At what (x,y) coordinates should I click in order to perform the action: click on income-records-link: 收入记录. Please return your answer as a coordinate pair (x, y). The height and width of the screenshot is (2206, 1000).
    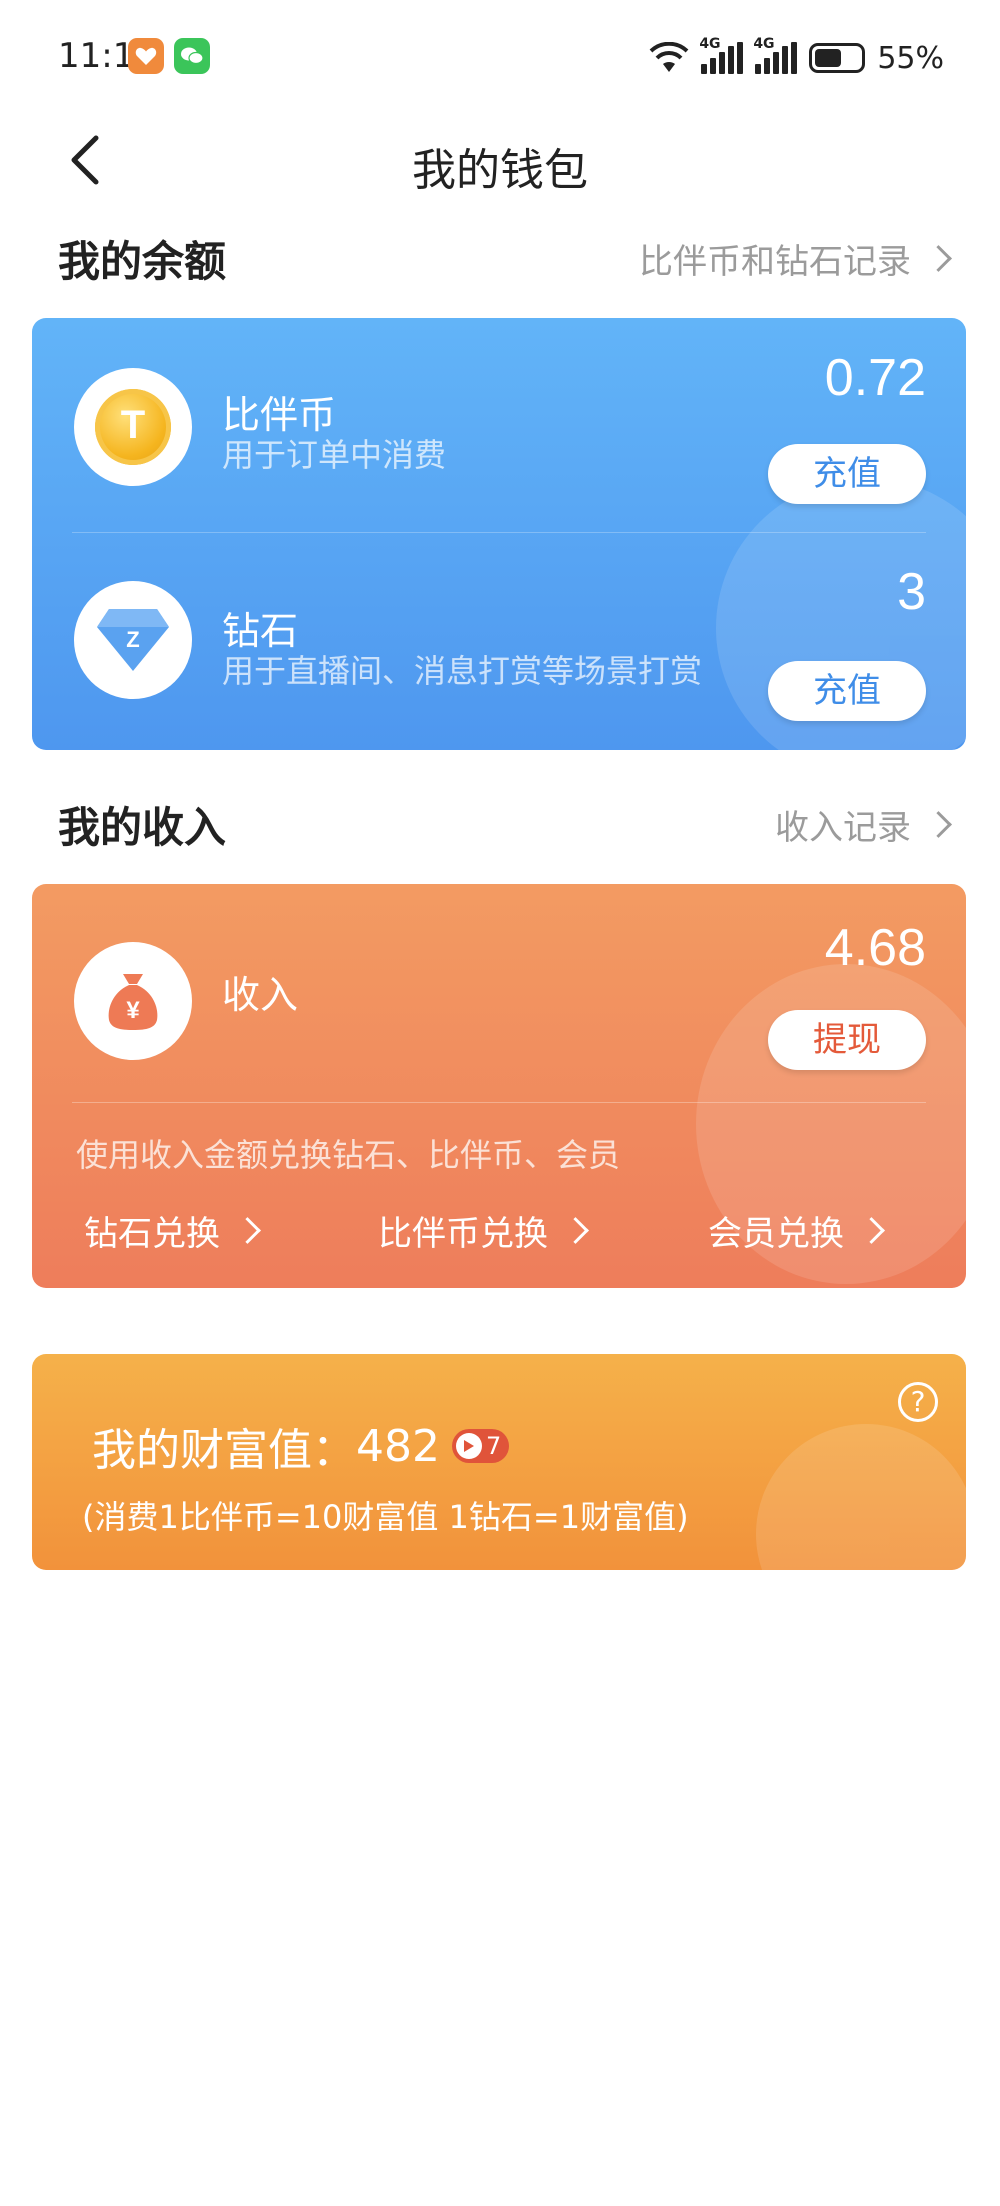
    Looking at the image, I should click on (863, 824).